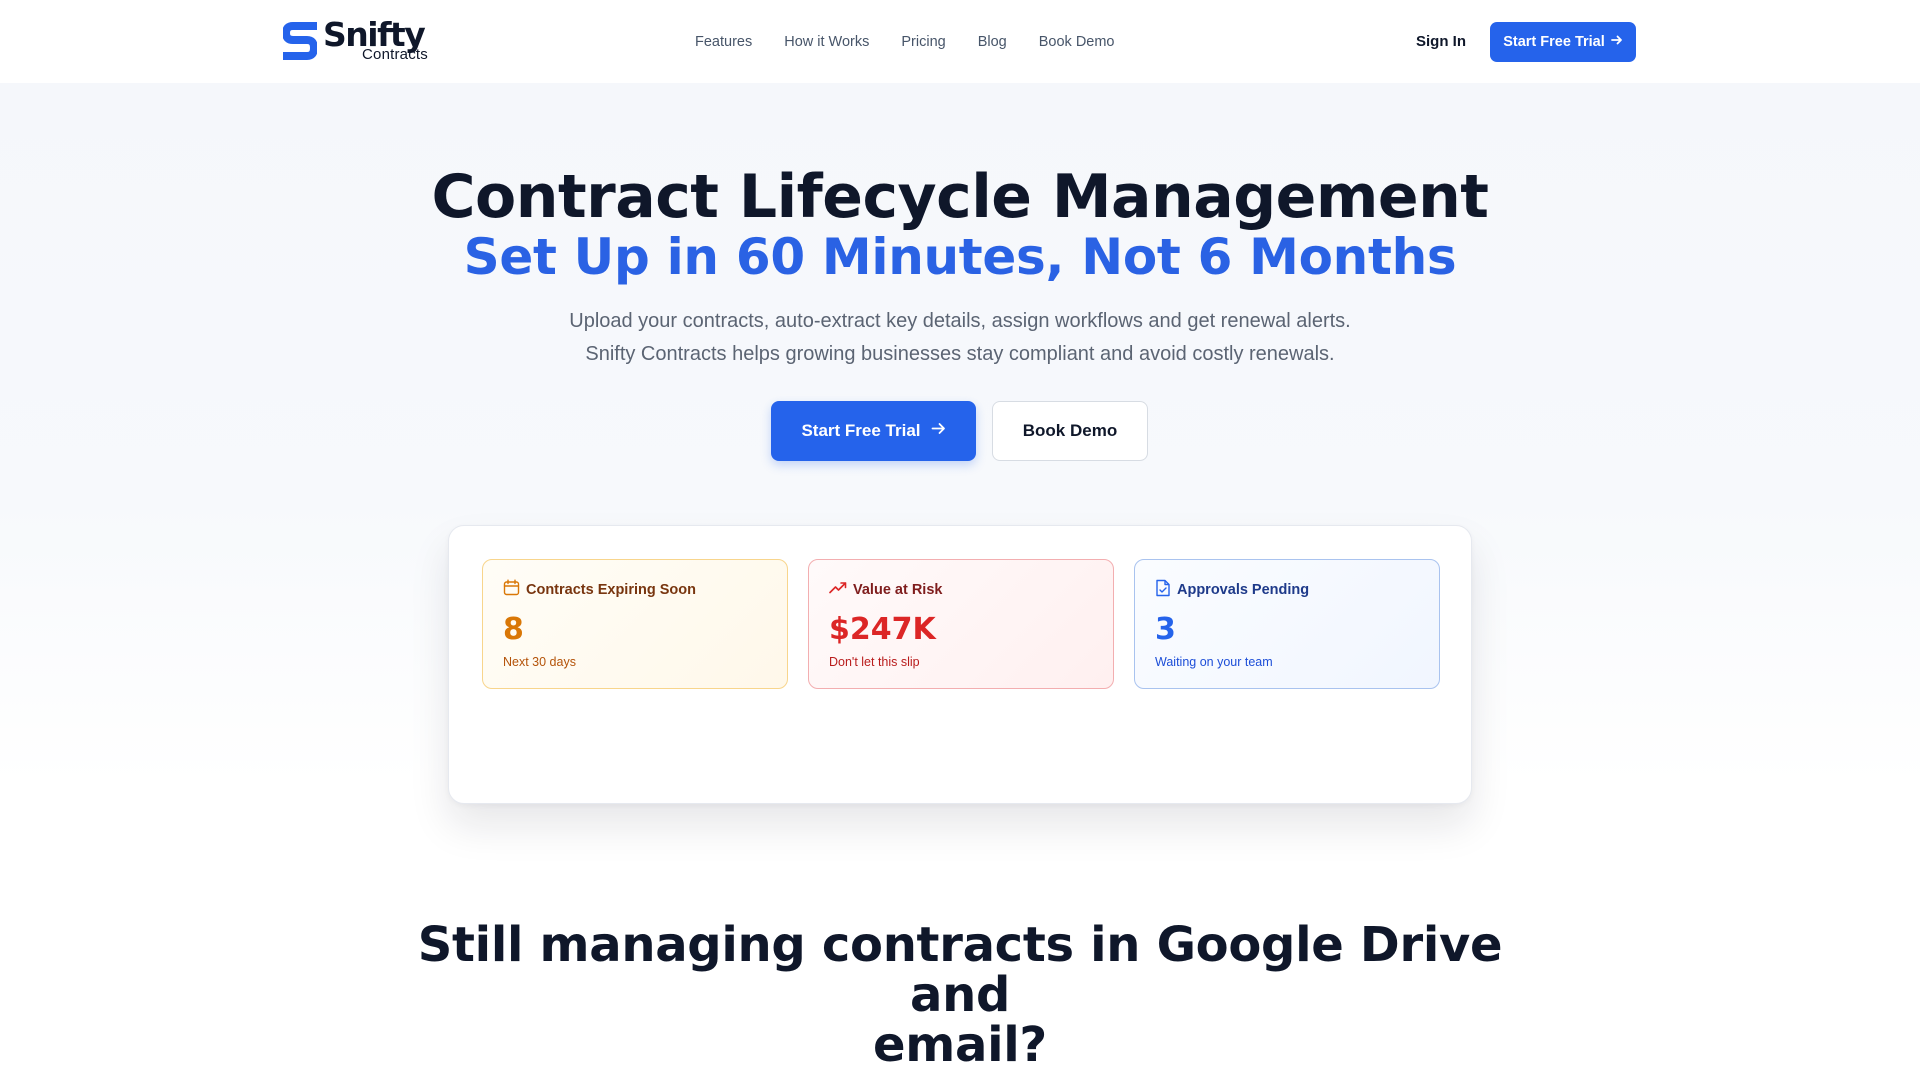 This screenshot has width=1920, height=1080. What do you see at coordinates (1287, 624) in the screenshot?
I see `stat-card-approvals: Approvals Pending 3 Waiting on your team` at bounding box center [1287, 624].